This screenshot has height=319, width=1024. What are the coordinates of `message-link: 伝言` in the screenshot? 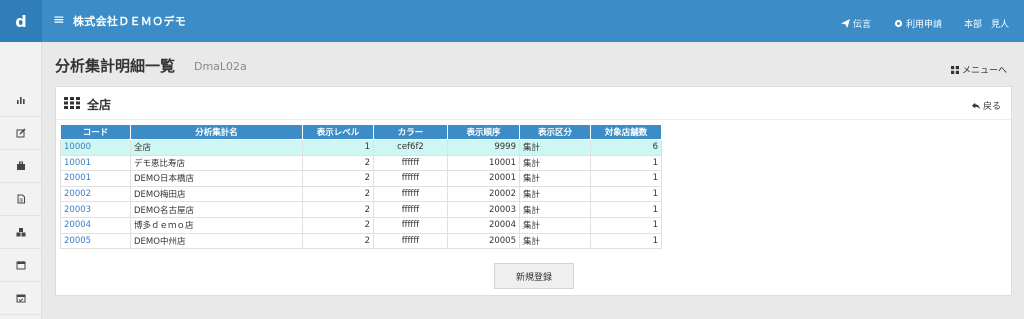 It's located at (856, 23).